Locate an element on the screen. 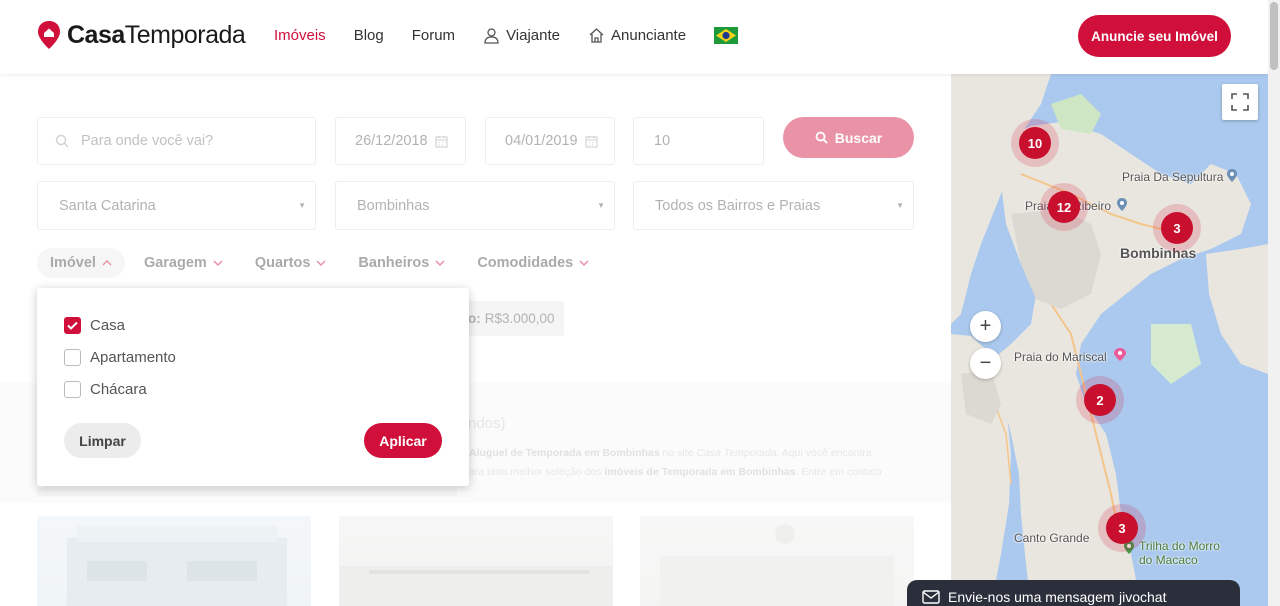  main-nav: Imóveis Blog Forum Viajante Anunciante is located at coordinates (506, 35).